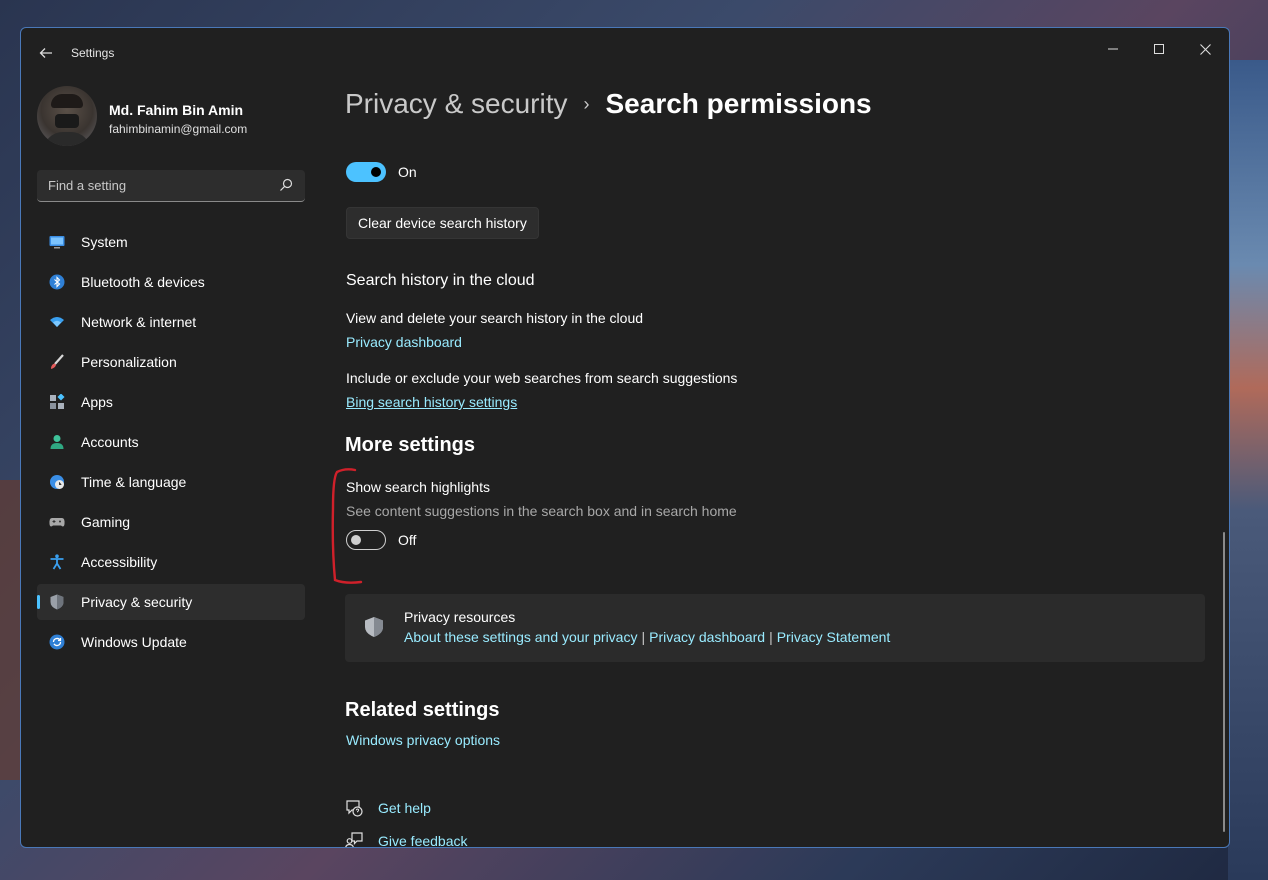 The width and height of the screenshot is (1268, 880). I want to click on clear-device-search-history-button: Clear device search history, so click(442, 223).